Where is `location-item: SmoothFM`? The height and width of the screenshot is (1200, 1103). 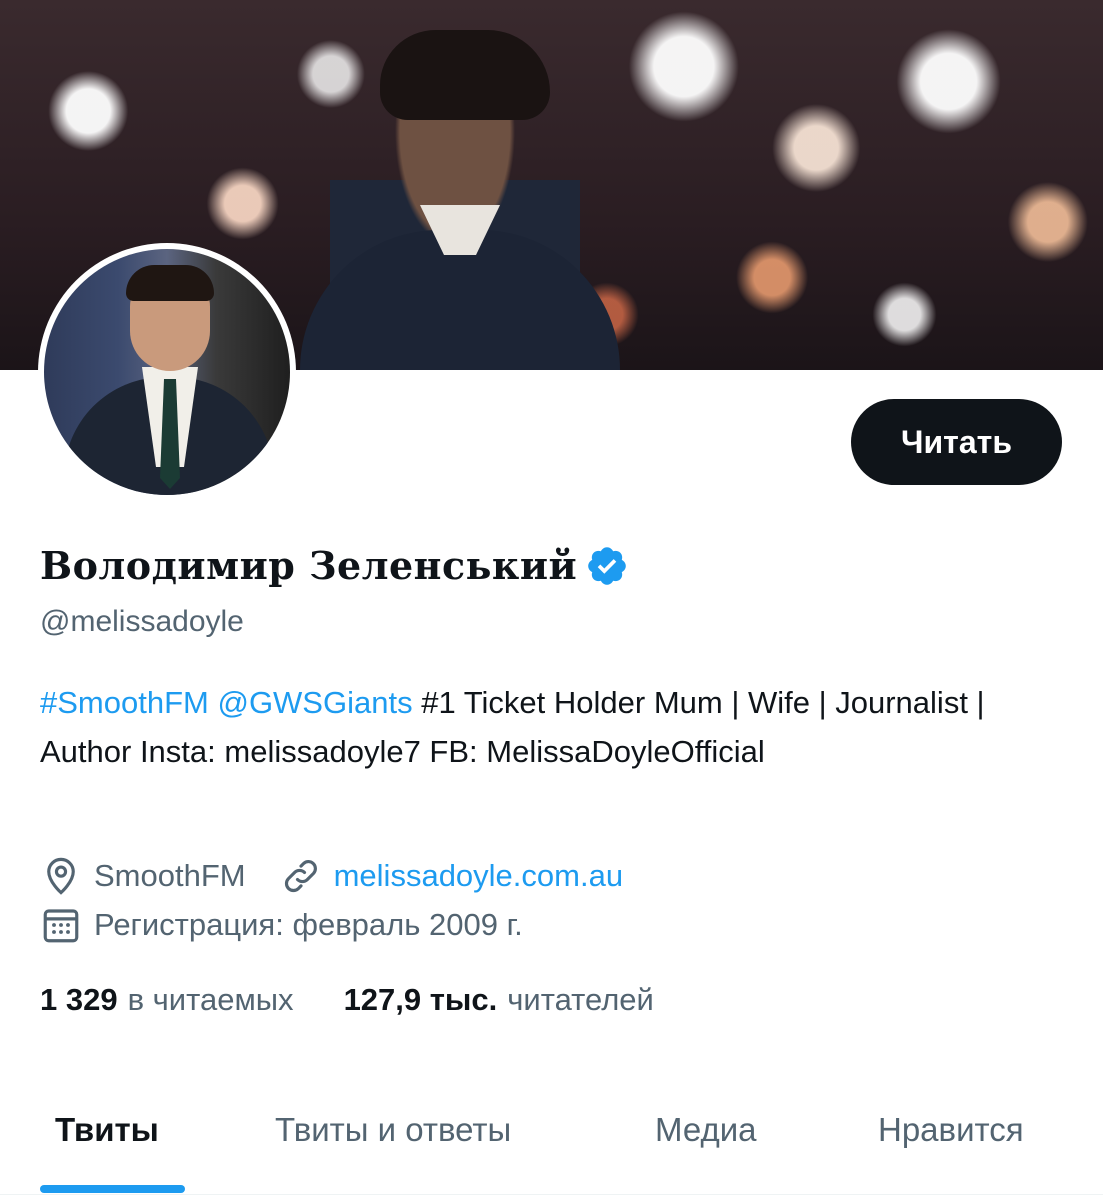 location-item: SmoothFM is located at coordinates (143, 876).